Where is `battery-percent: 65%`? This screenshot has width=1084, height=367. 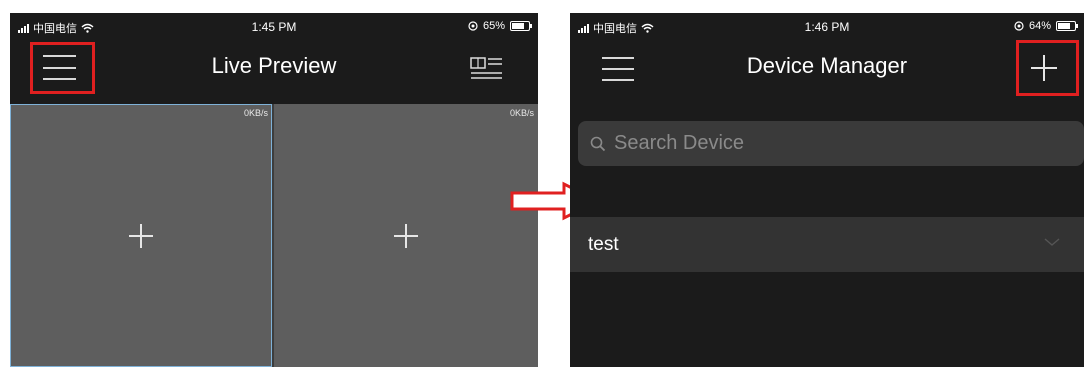 battery-percent: 65% is located at coordinates (493, 26).